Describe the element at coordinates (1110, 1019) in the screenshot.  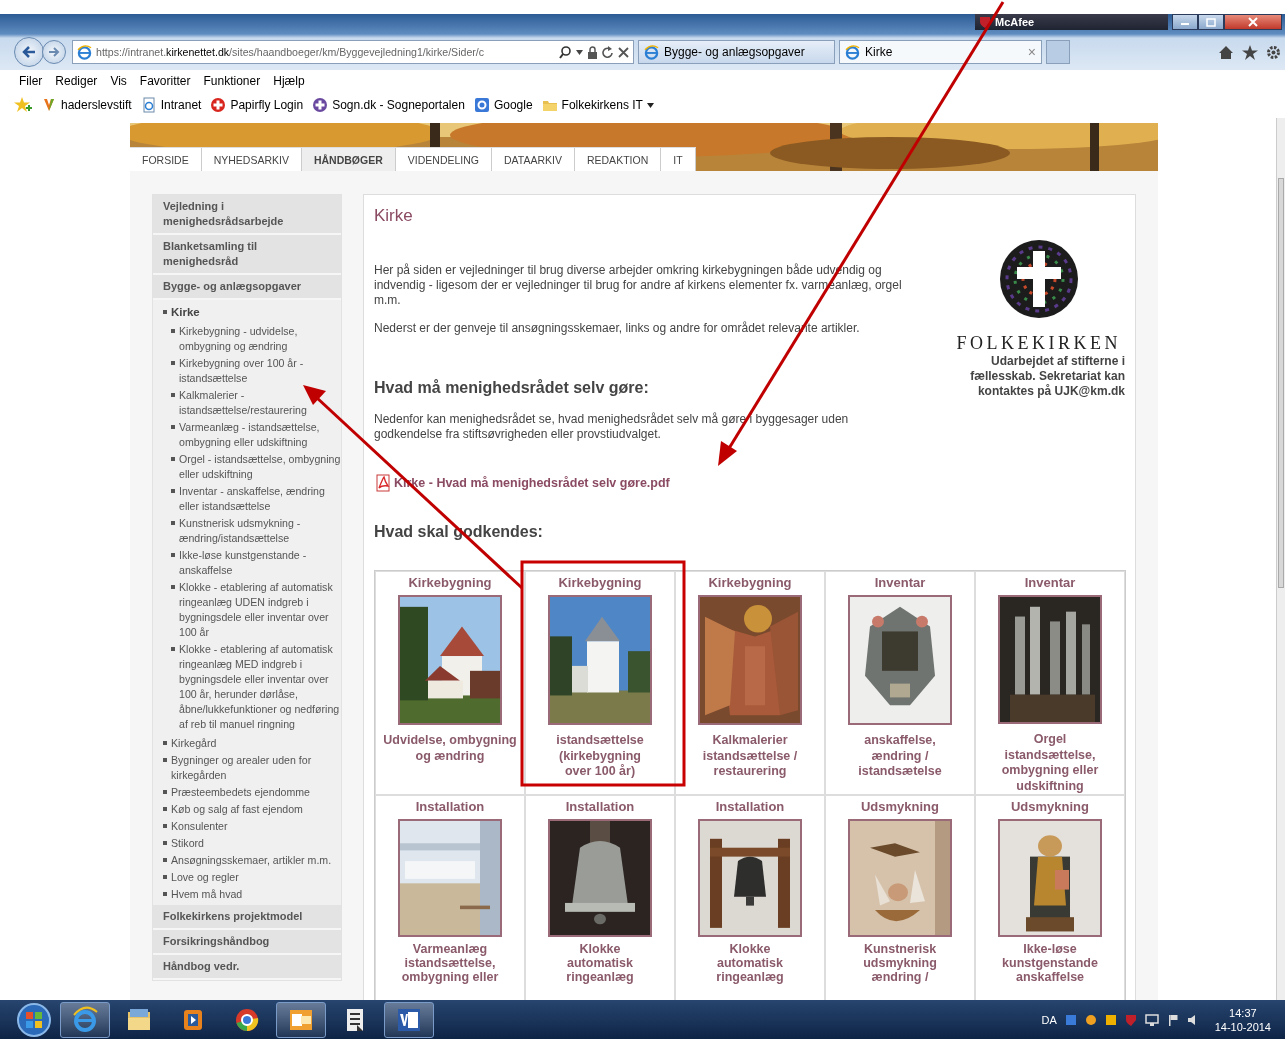
I see `square-icon` at that location.